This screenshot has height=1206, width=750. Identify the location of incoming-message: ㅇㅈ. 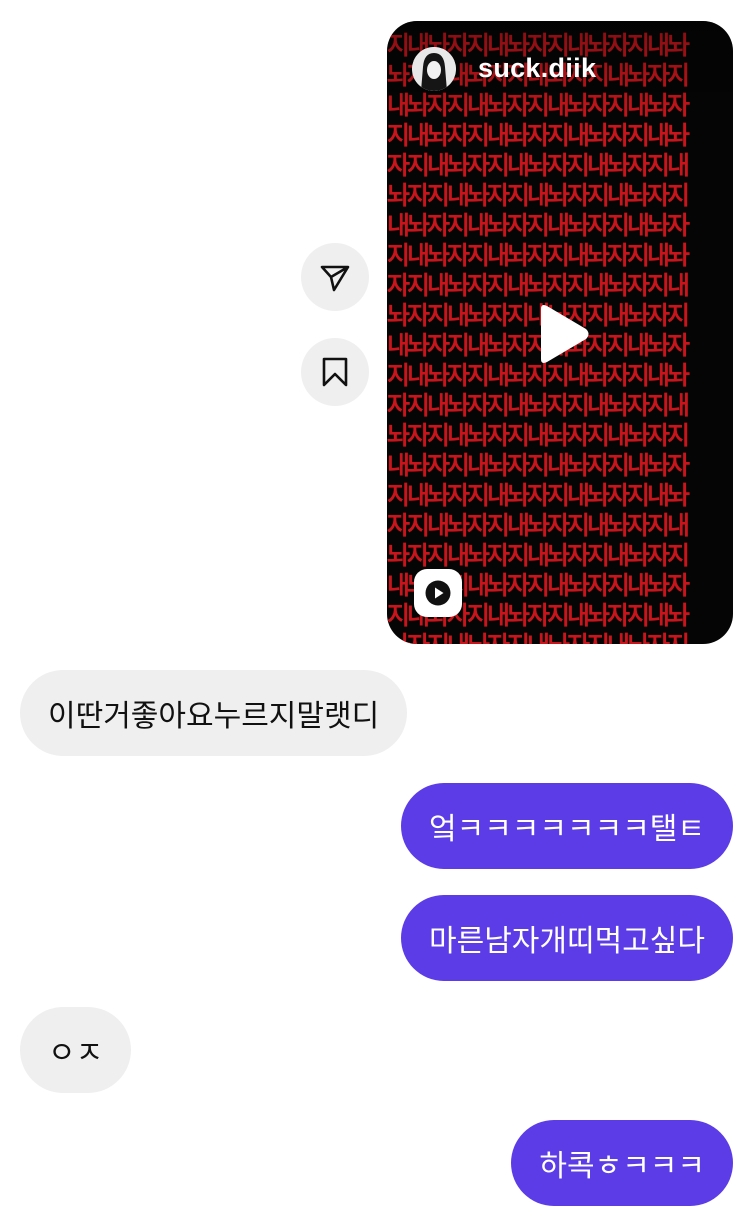
(76, 1050).